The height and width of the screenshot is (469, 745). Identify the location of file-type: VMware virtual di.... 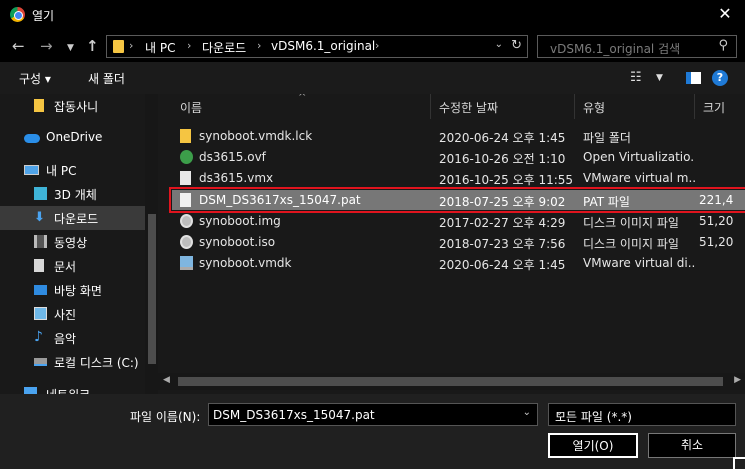
(639, 263).